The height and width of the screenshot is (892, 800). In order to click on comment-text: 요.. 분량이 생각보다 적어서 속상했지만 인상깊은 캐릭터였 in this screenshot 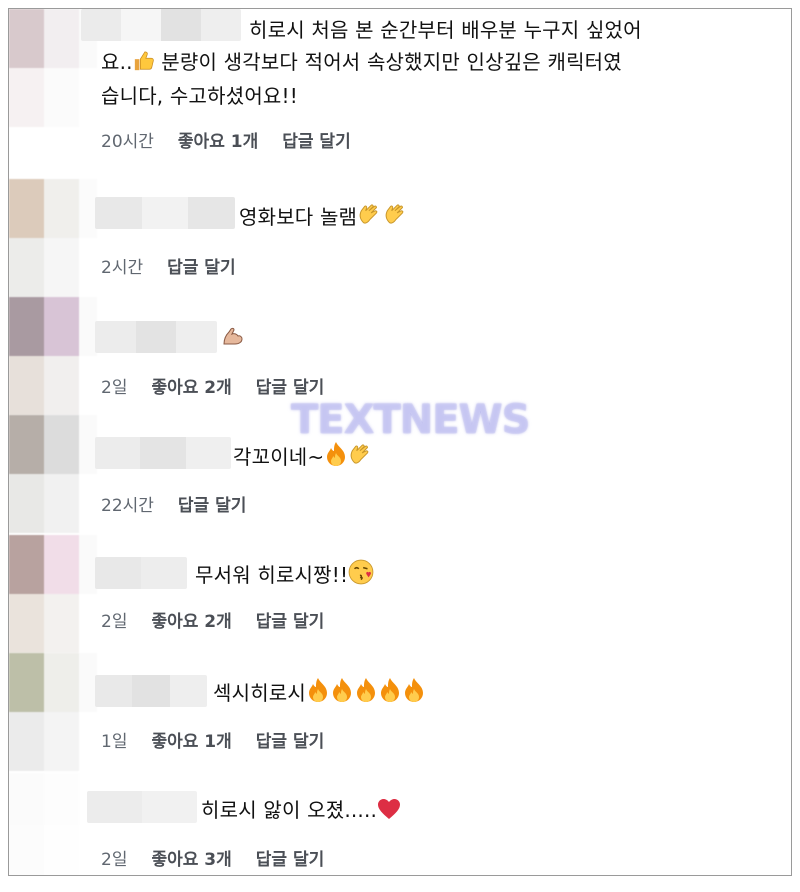, I will do `click(361, 64)`.